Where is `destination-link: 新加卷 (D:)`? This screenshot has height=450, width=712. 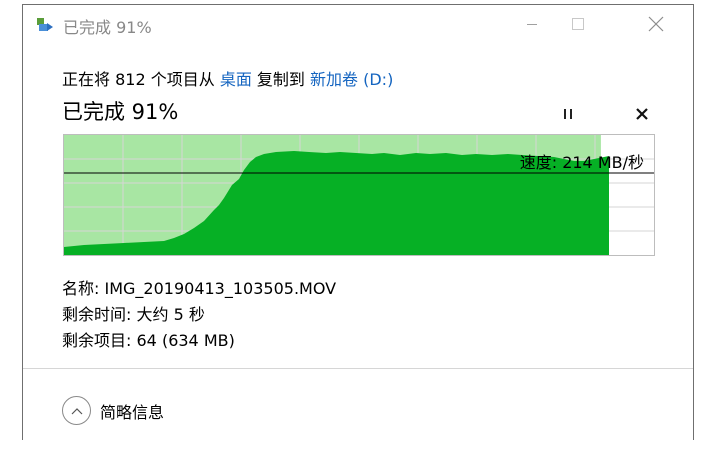
destination-link: 新加卷 (D:) is located at coordinates (351, 79).